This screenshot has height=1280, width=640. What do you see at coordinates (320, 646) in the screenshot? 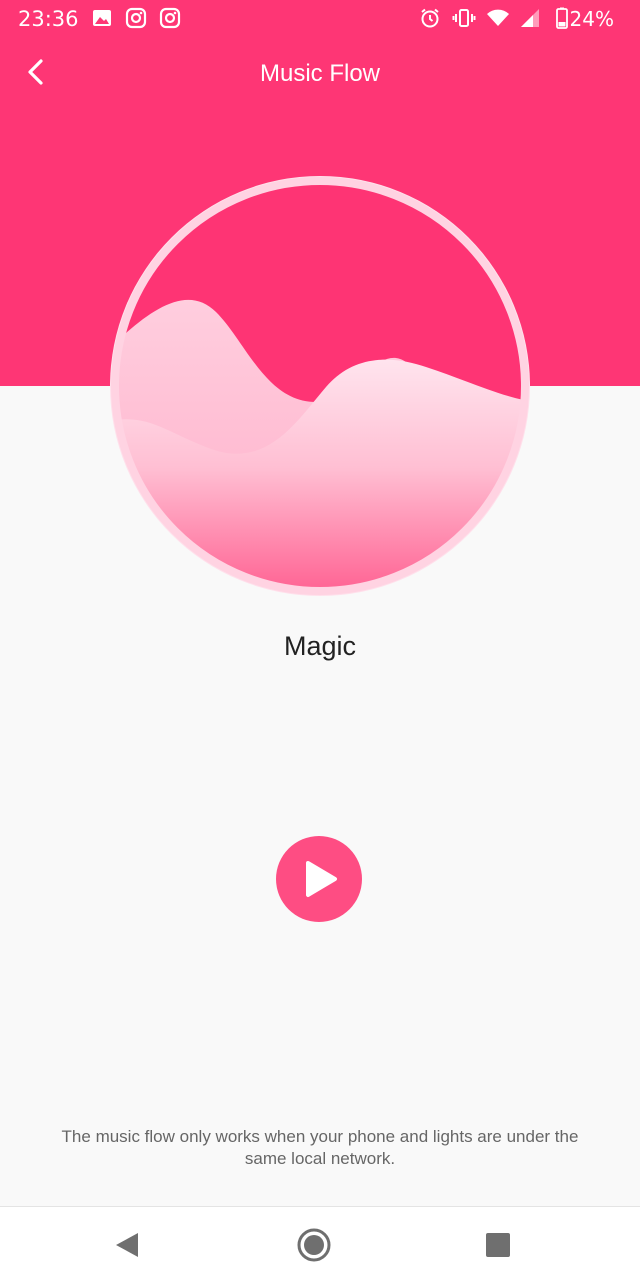
I see `mode-label: Magic` at bounding box center [320, 646].